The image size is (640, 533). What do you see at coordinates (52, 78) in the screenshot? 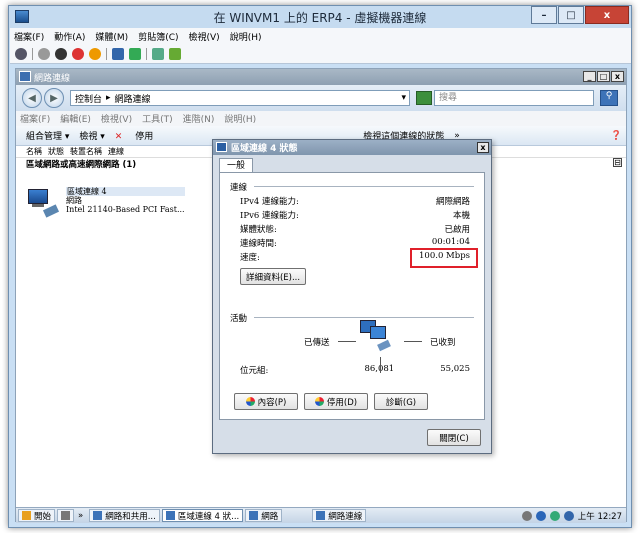
I see `explorer-title: 網路連線` at bounding box center [52, 78].